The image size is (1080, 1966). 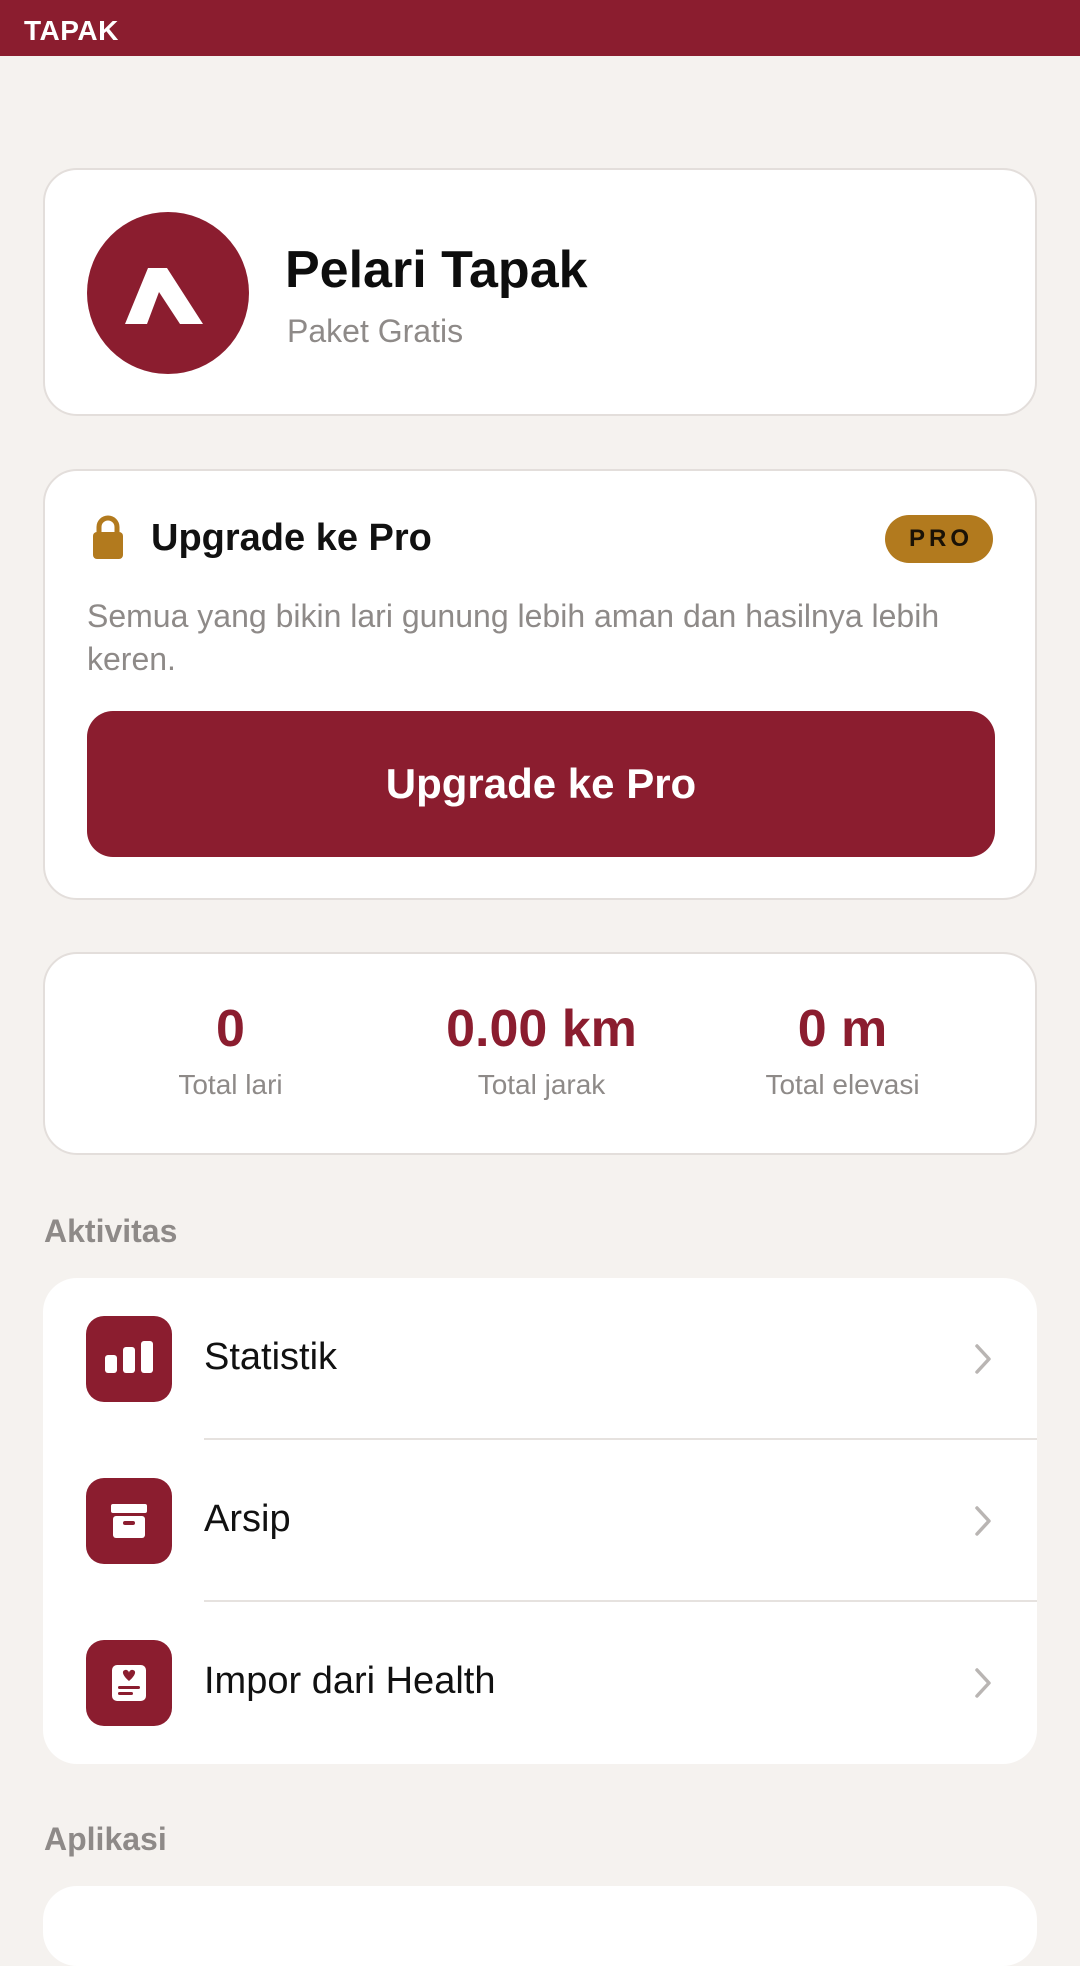 I want to click on section-header-activity: Aktivitas, so click(x=111, y=1231).